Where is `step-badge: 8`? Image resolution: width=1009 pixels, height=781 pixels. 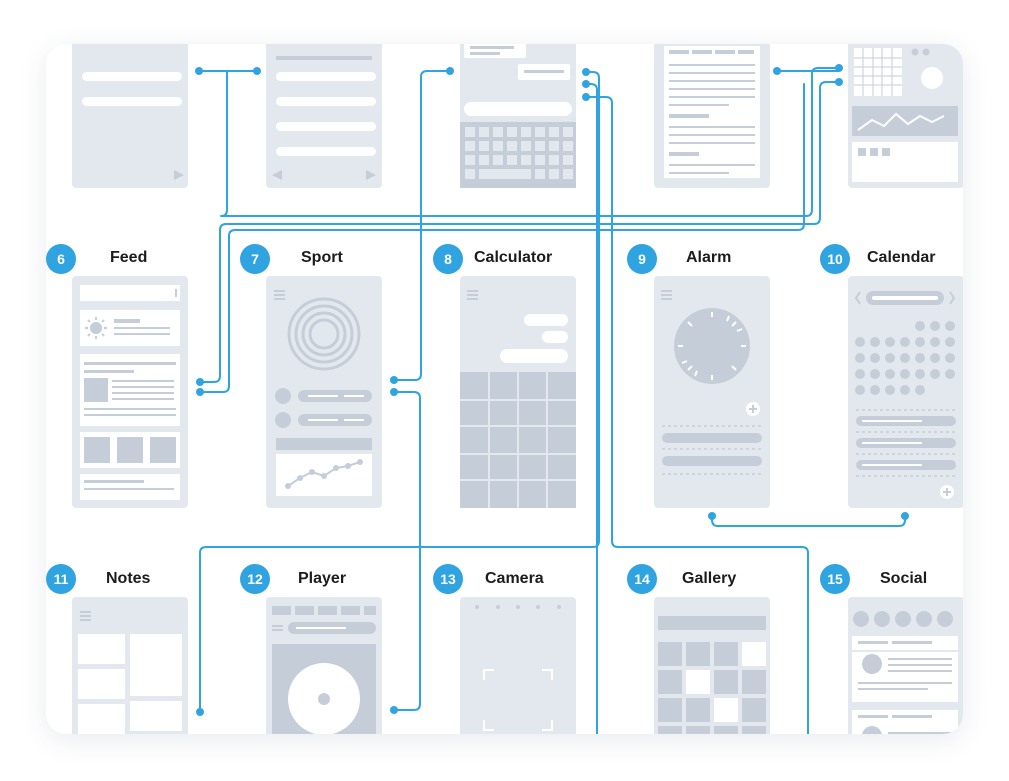 step-badge: 8 is located at coordinates (448, 259).